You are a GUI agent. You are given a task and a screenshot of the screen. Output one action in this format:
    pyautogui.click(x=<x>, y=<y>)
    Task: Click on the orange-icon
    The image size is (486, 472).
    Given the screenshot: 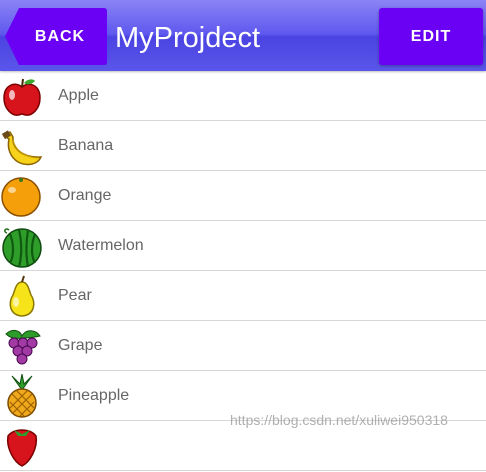 What is the action you would take?
    pyautogui.click(x=22, y=196)
    